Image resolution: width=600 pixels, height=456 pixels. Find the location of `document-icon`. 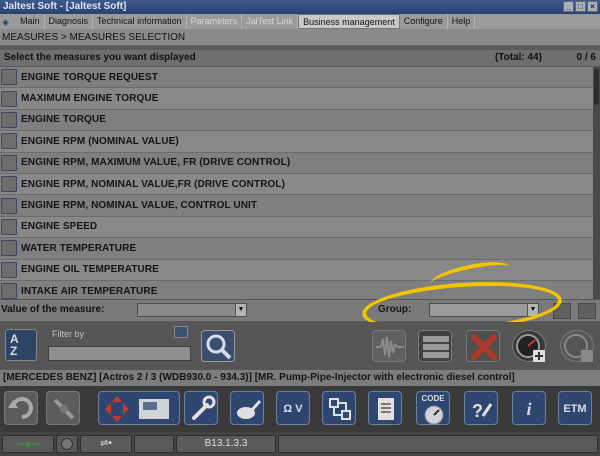

document-icon is located at coordinates (386, 409).